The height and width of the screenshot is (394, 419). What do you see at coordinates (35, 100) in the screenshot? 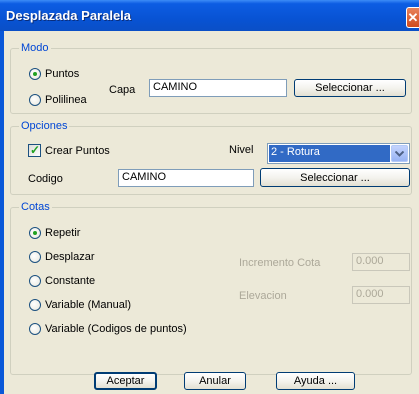
I see `polilinea-radio` at bounding box center [35, 100].